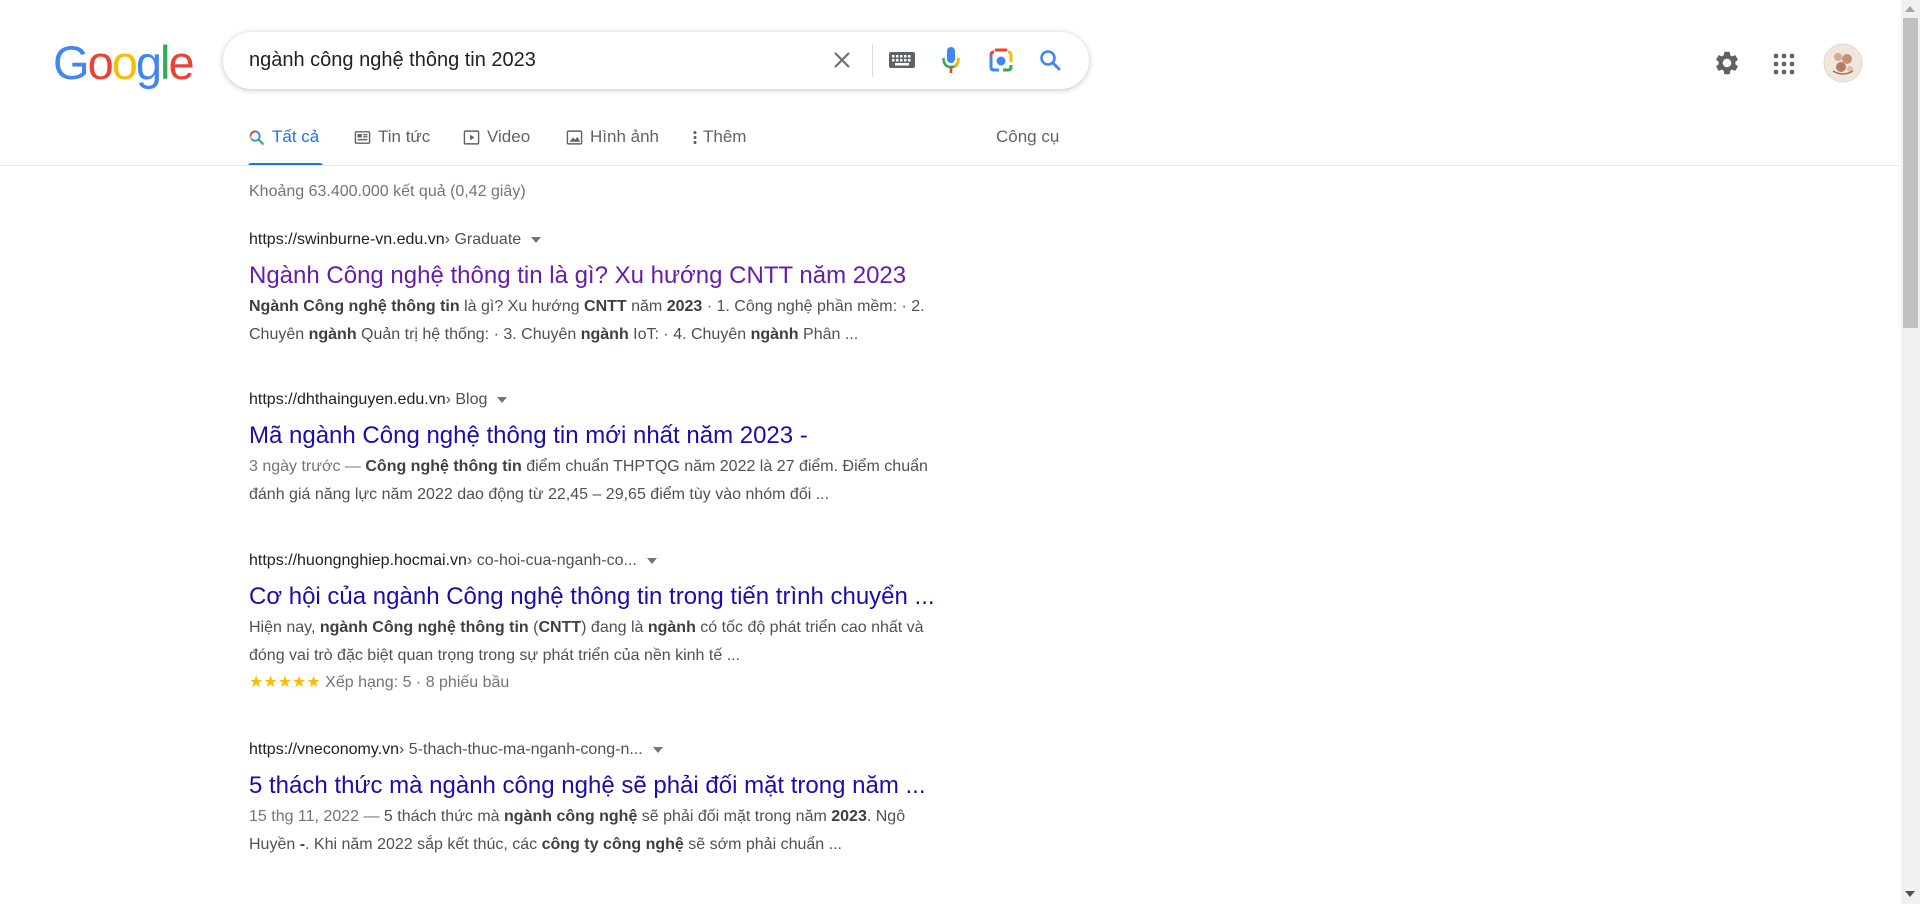  Describe the element at coordinates (629, 240) in the screenshot. I see `result-url: https://swinburne-vn.edu.vn › Graduate` at that location.